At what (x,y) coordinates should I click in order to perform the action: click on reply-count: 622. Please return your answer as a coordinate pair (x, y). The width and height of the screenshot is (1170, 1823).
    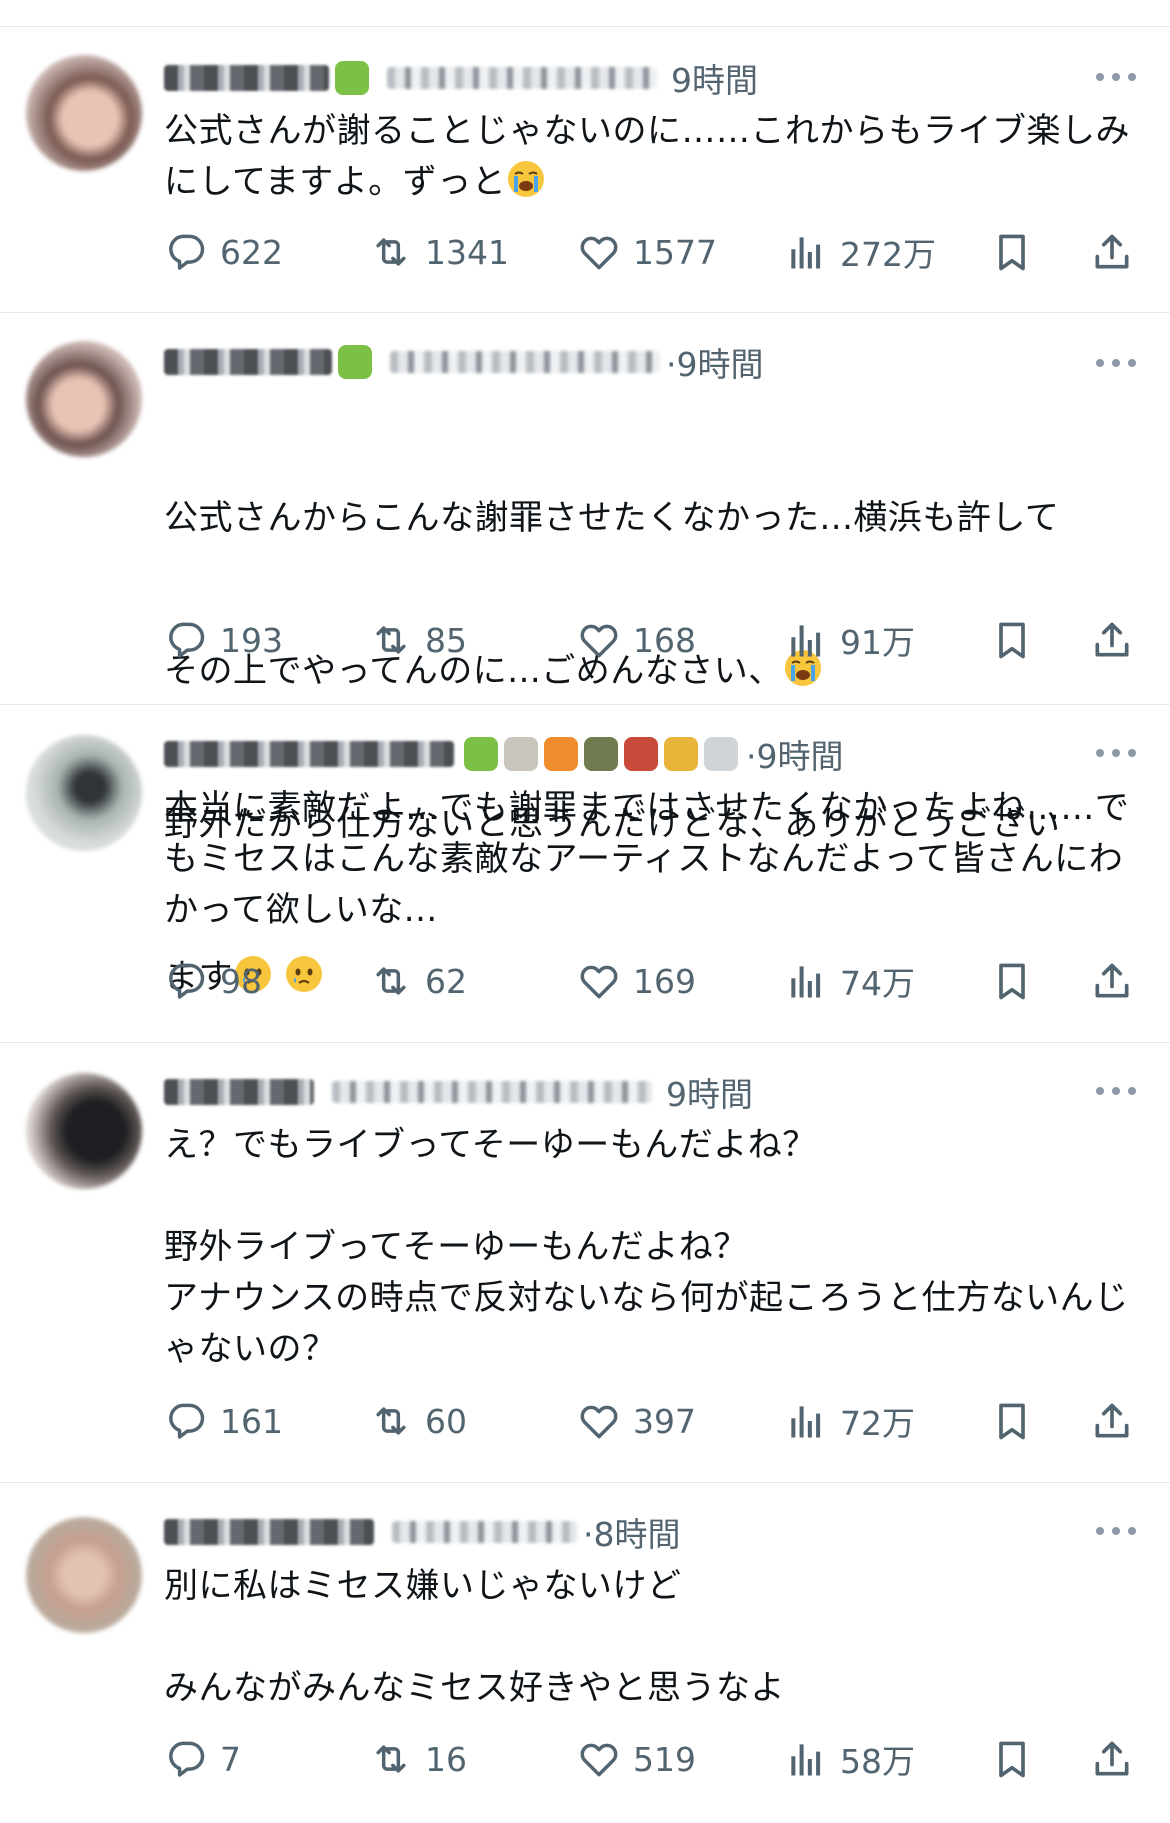
    Looking at the image, I should click on (251, 252).